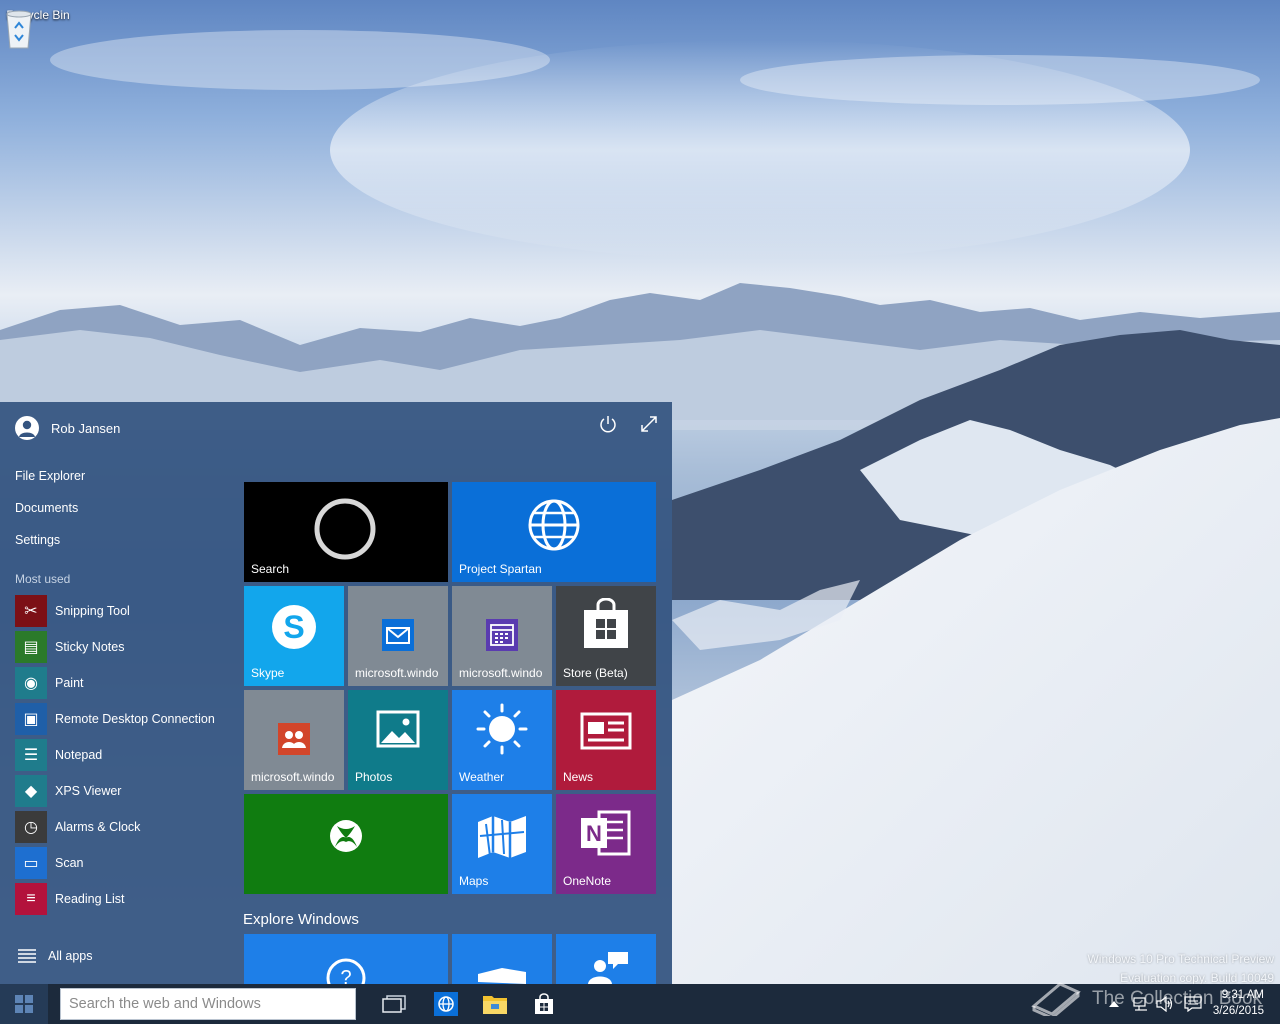 The width and height of the screenshot is (1280, 1024). I want to click on most-used-app-snipping-tool: ✂ Snipping Tool, so click(72, 611).